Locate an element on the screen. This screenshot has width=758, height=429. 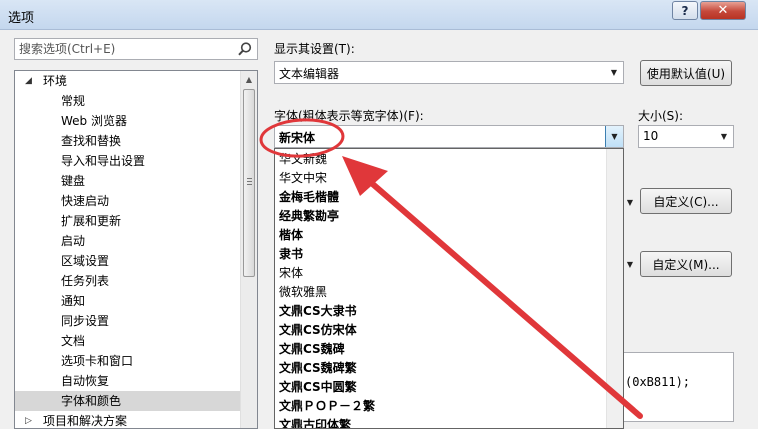
display-settings-label: 显示其设置(T): is located at coordinates (314, 49).